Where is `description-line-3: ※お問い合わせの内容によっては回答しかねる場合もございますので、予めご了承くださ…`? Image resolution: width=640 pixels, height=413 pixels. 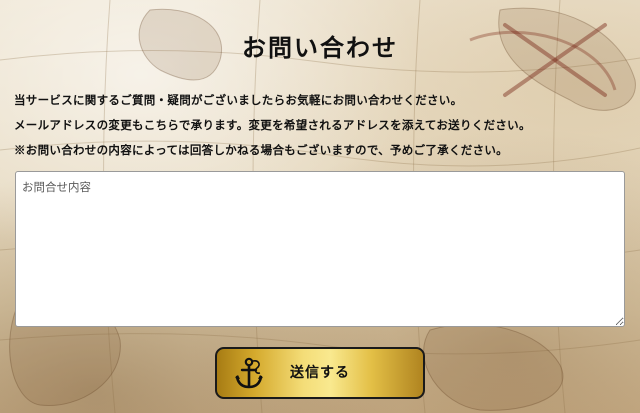
description-line-3: ※お問い合わせの内容によっては回答しかねる場合もございますので、予めご了承くださ… is located at coordinates (261, 150).